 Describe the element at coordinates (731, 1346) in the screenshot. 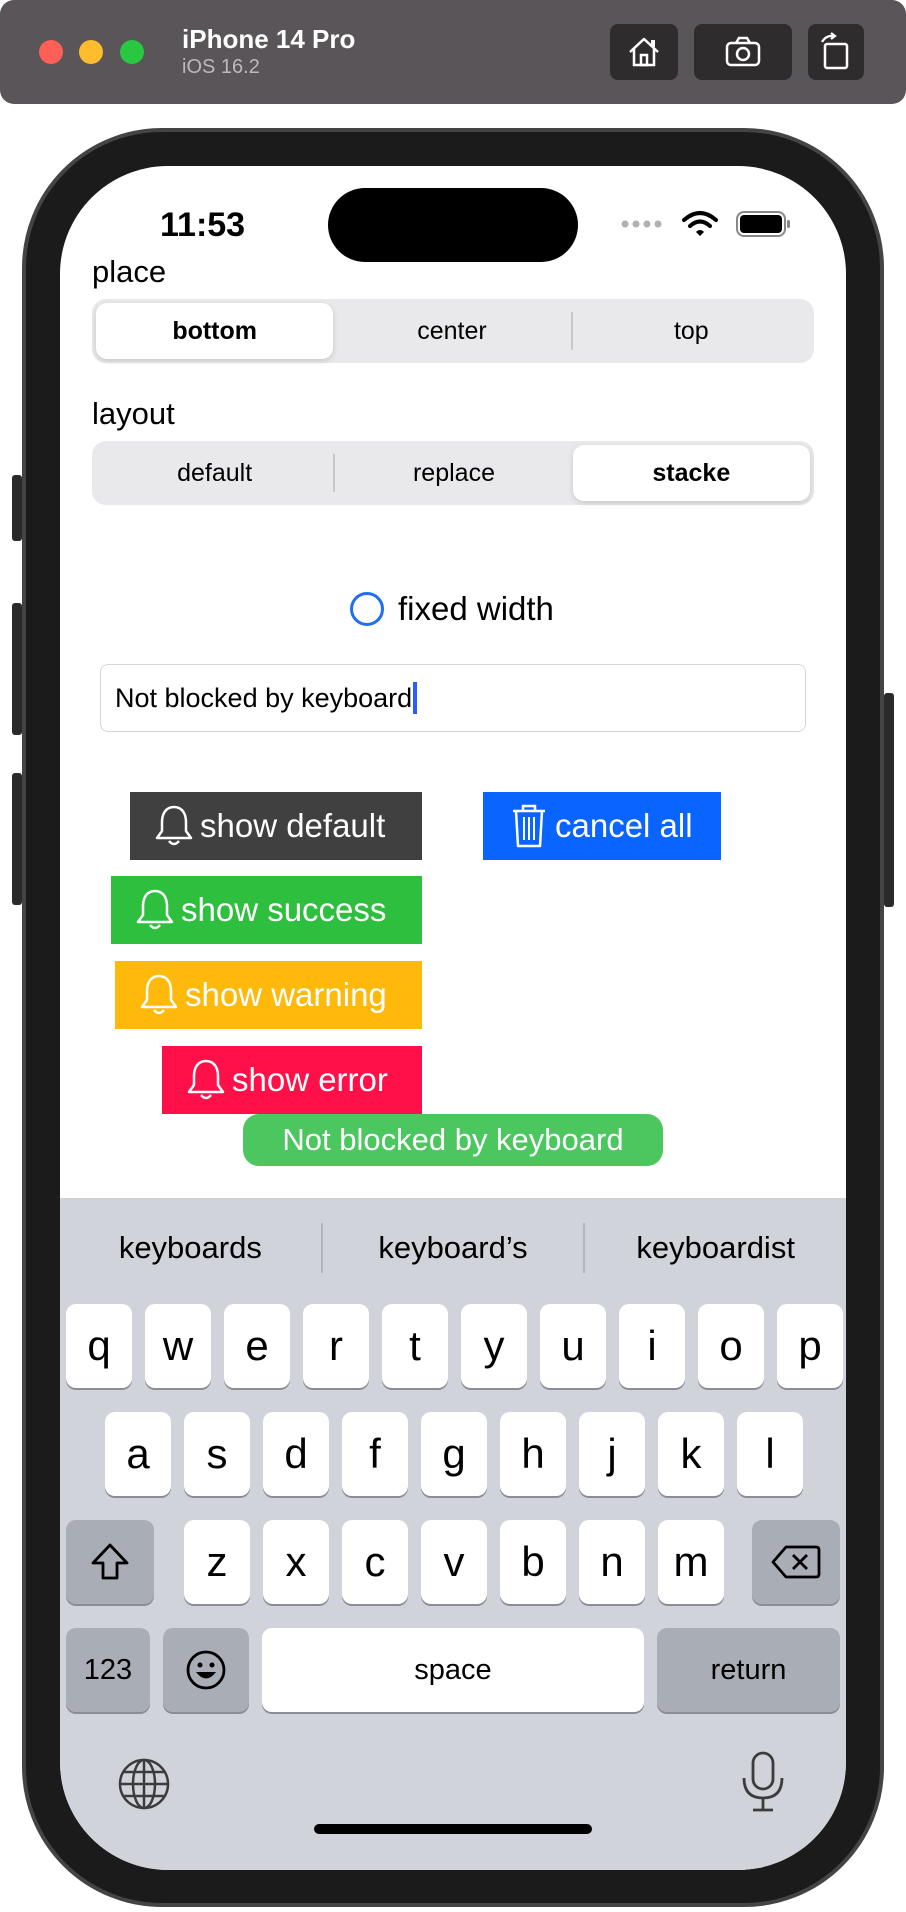

I see `key-o: o` at that location.